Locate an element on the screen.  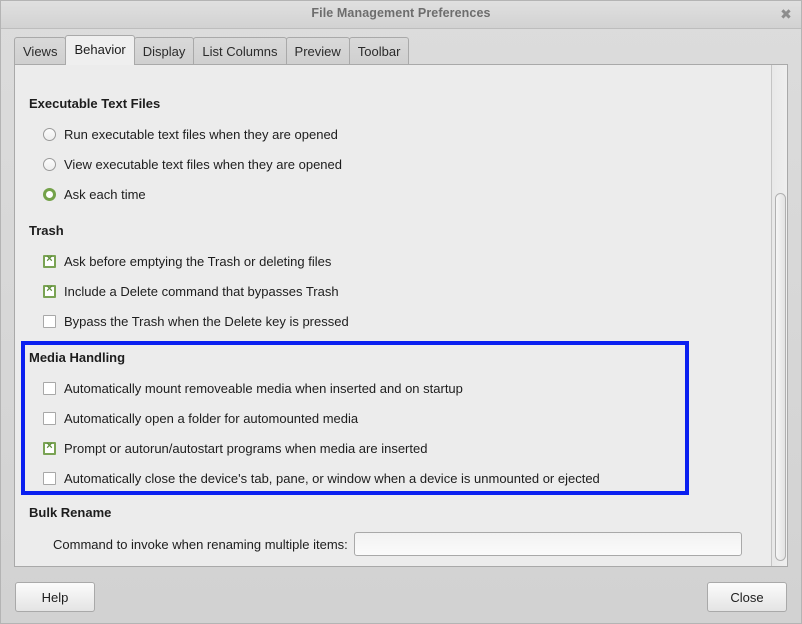
tab-display: Display is located at coordinates (164, 51).